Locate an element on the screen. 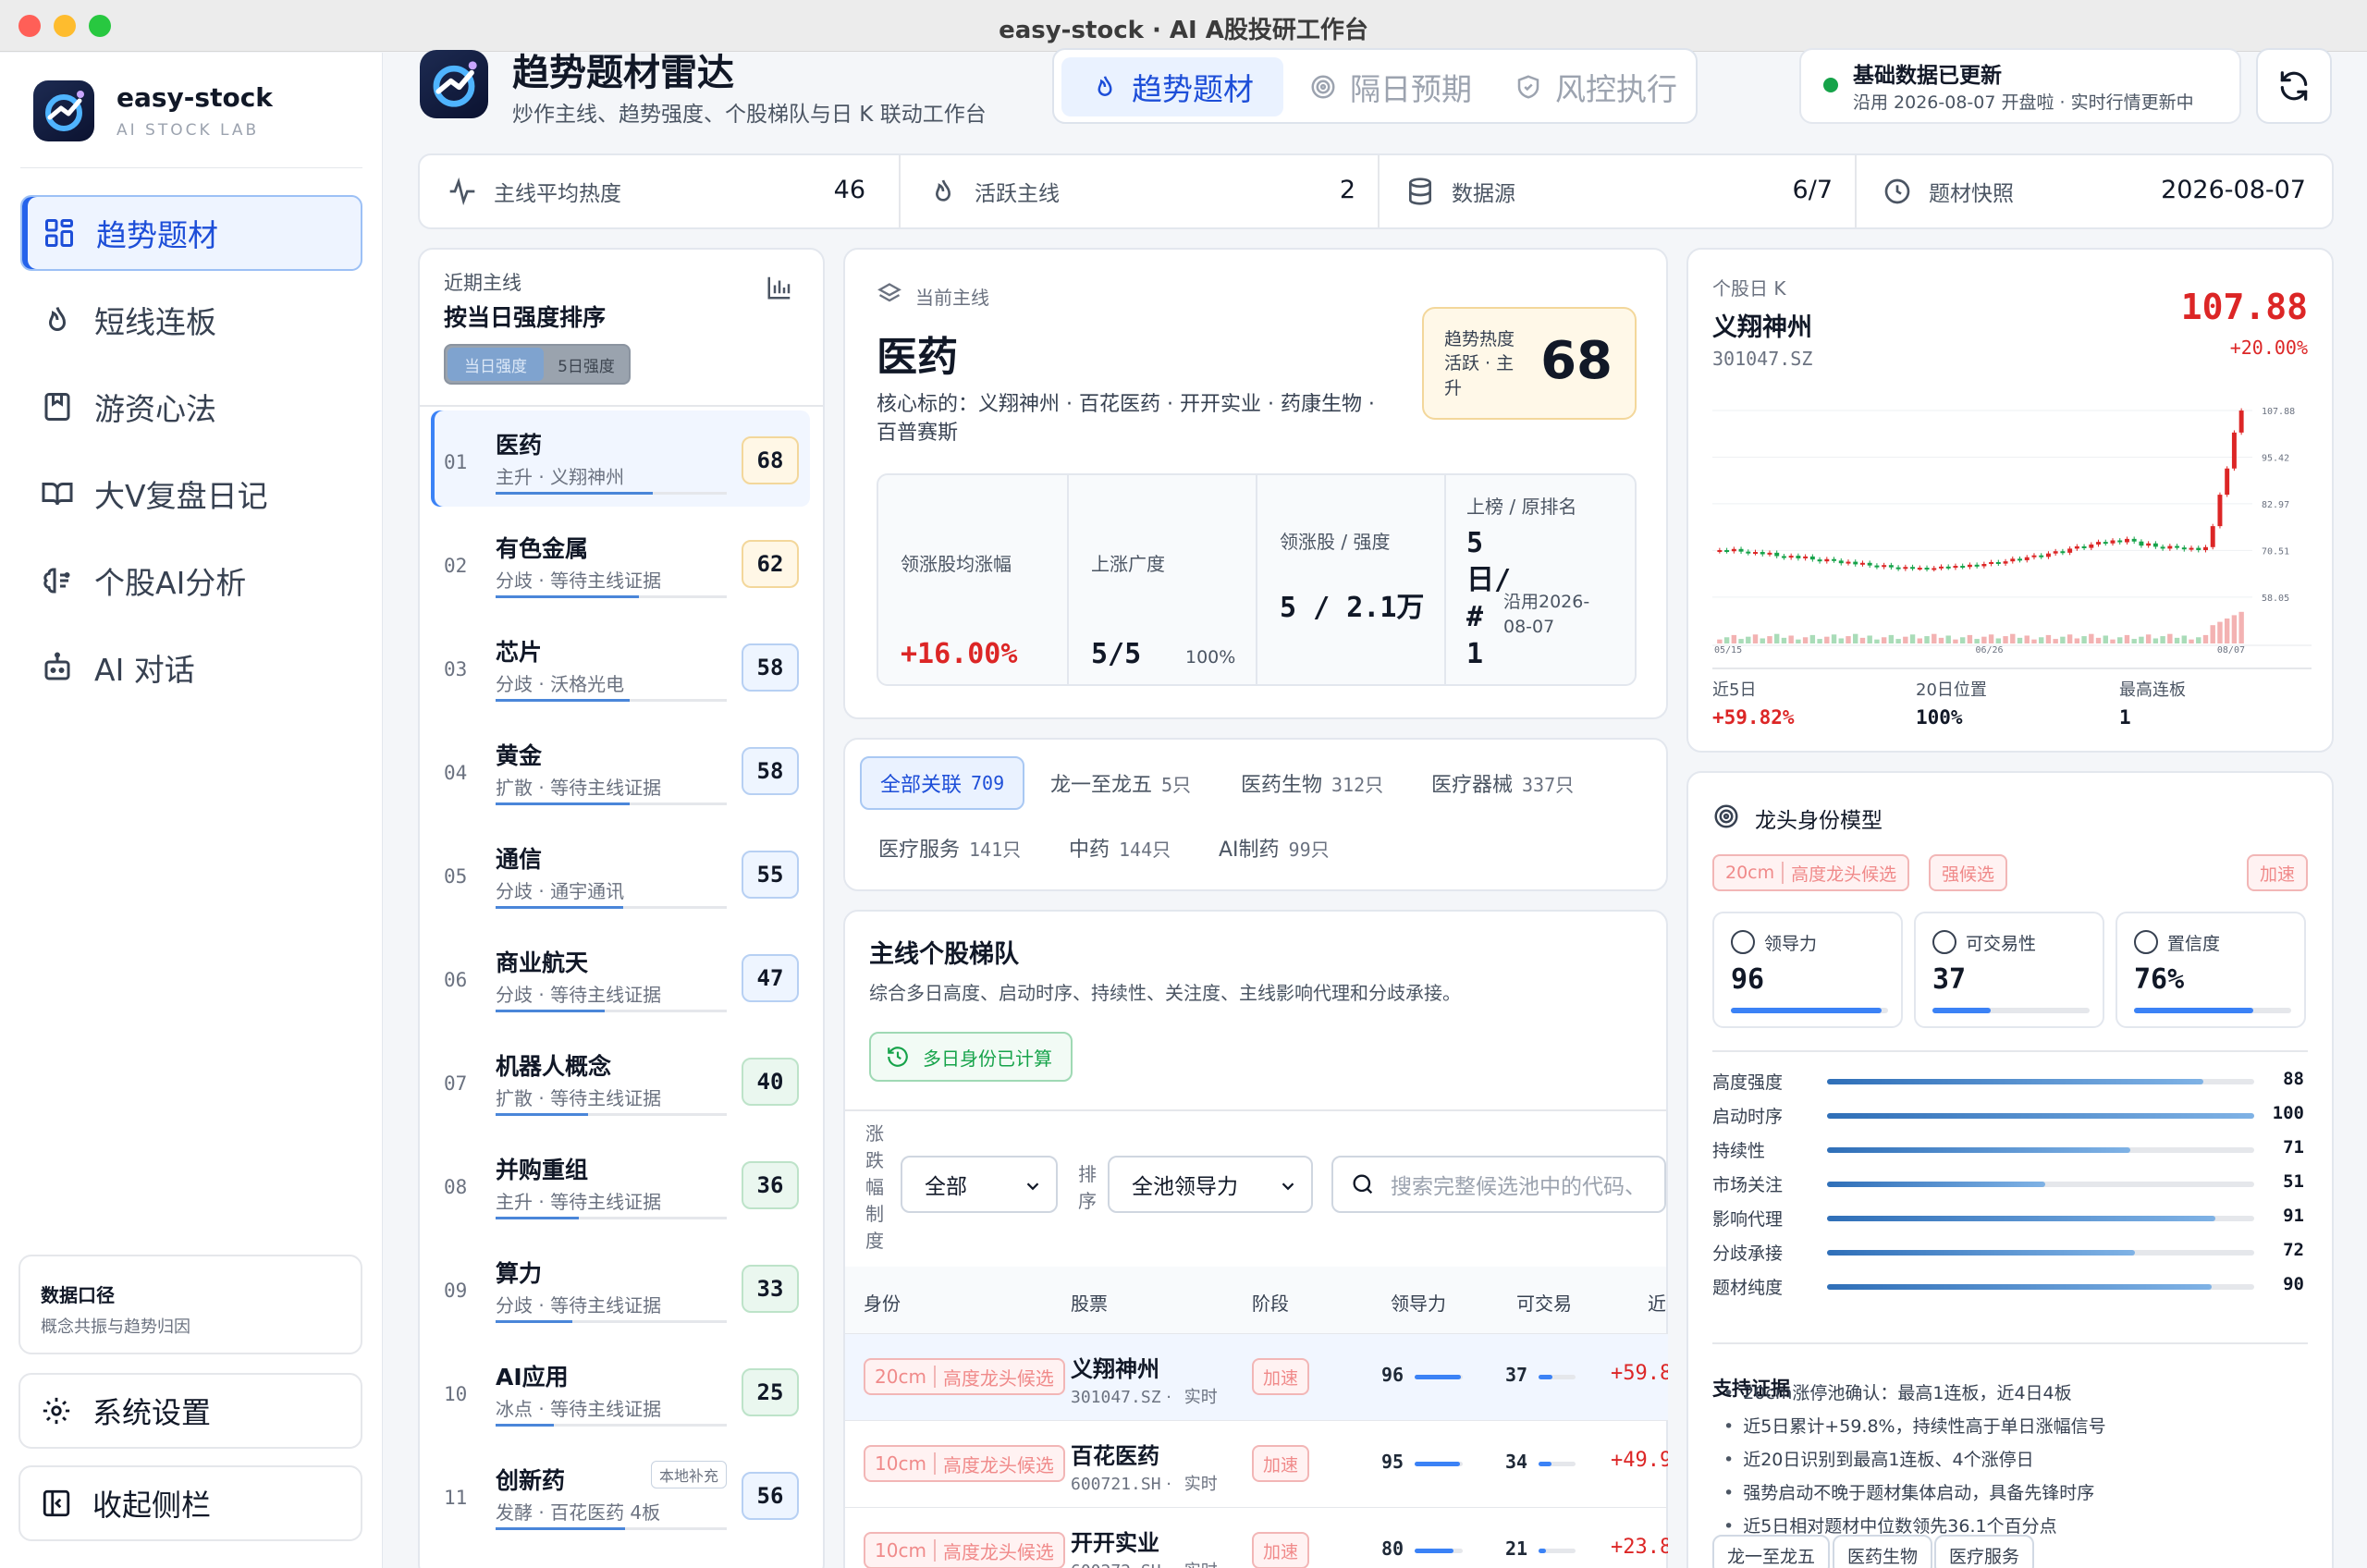  header-logo-icon is located at coordinates (454, 84).